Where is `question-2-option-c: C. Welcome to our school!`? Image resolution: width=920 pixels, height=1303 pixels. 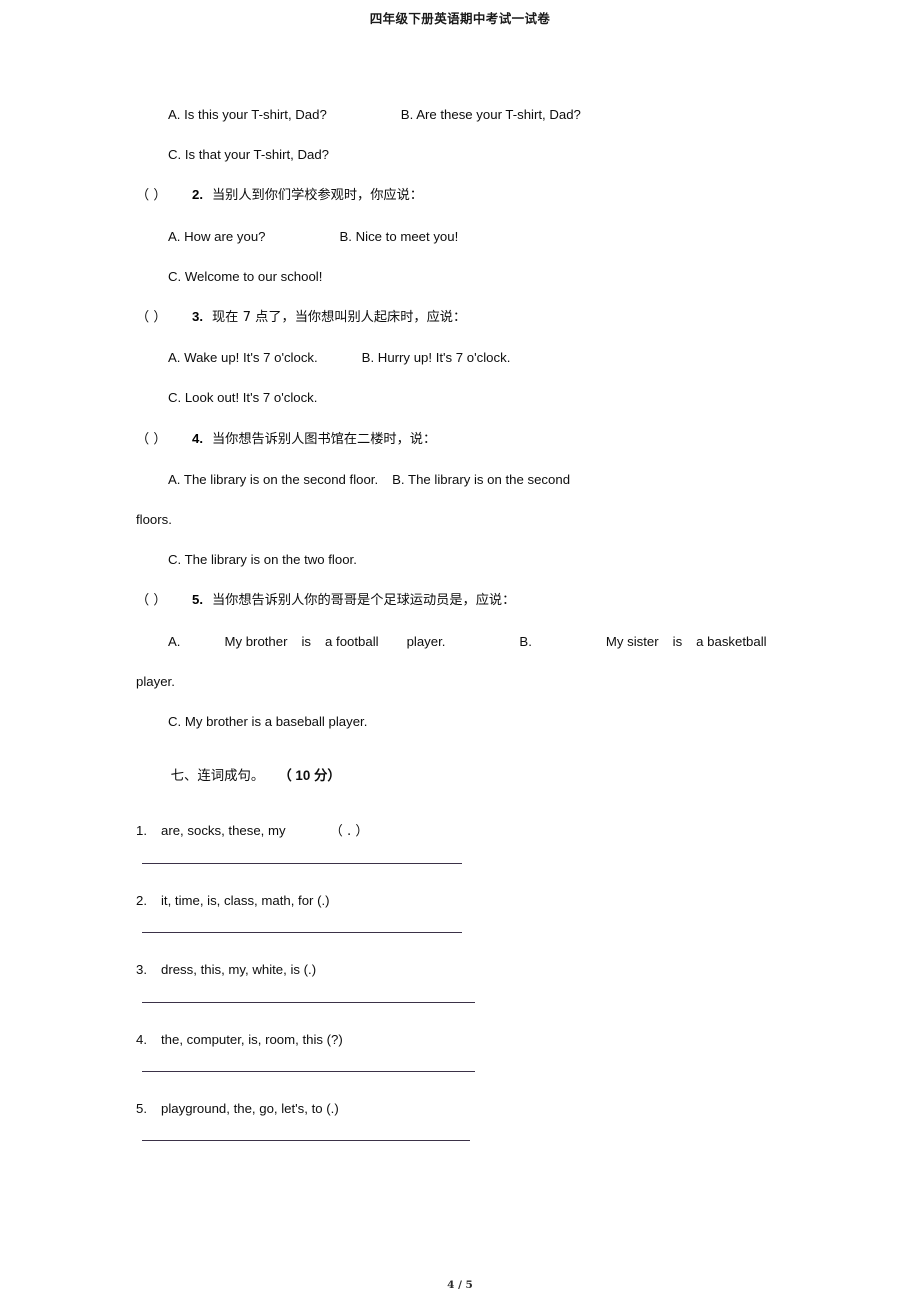 question-2-option-c: C. Welcome to our school! is located at coordinates (460, 276).